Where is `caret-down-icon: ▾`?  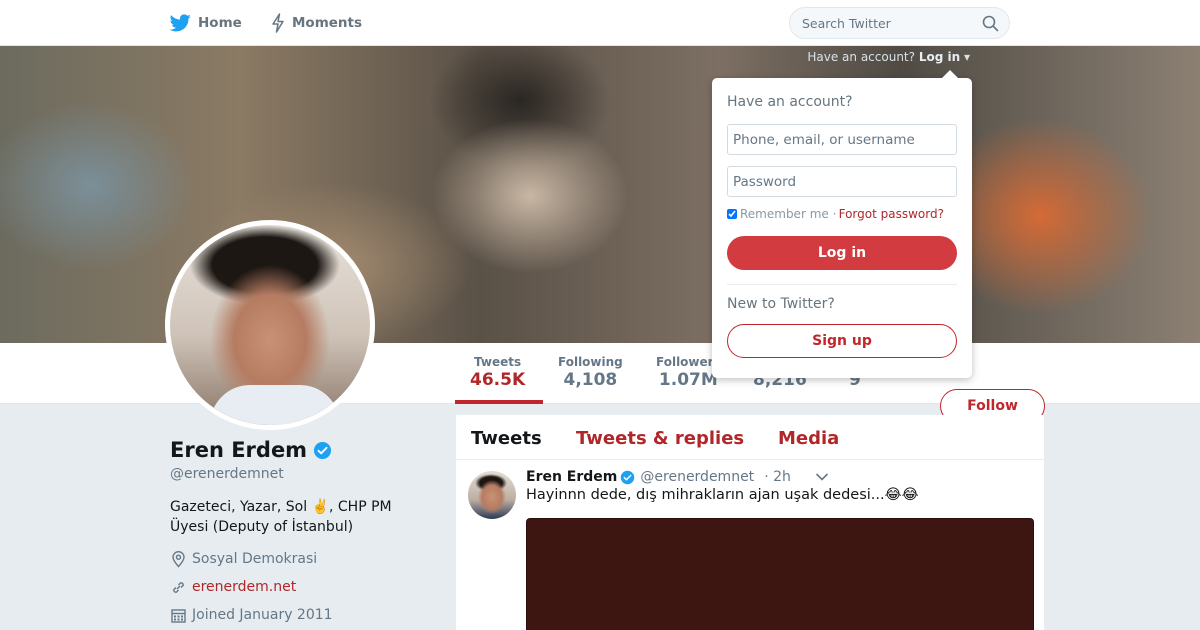 caret-down-icon: ▾ is located at coordinates (965, 57).